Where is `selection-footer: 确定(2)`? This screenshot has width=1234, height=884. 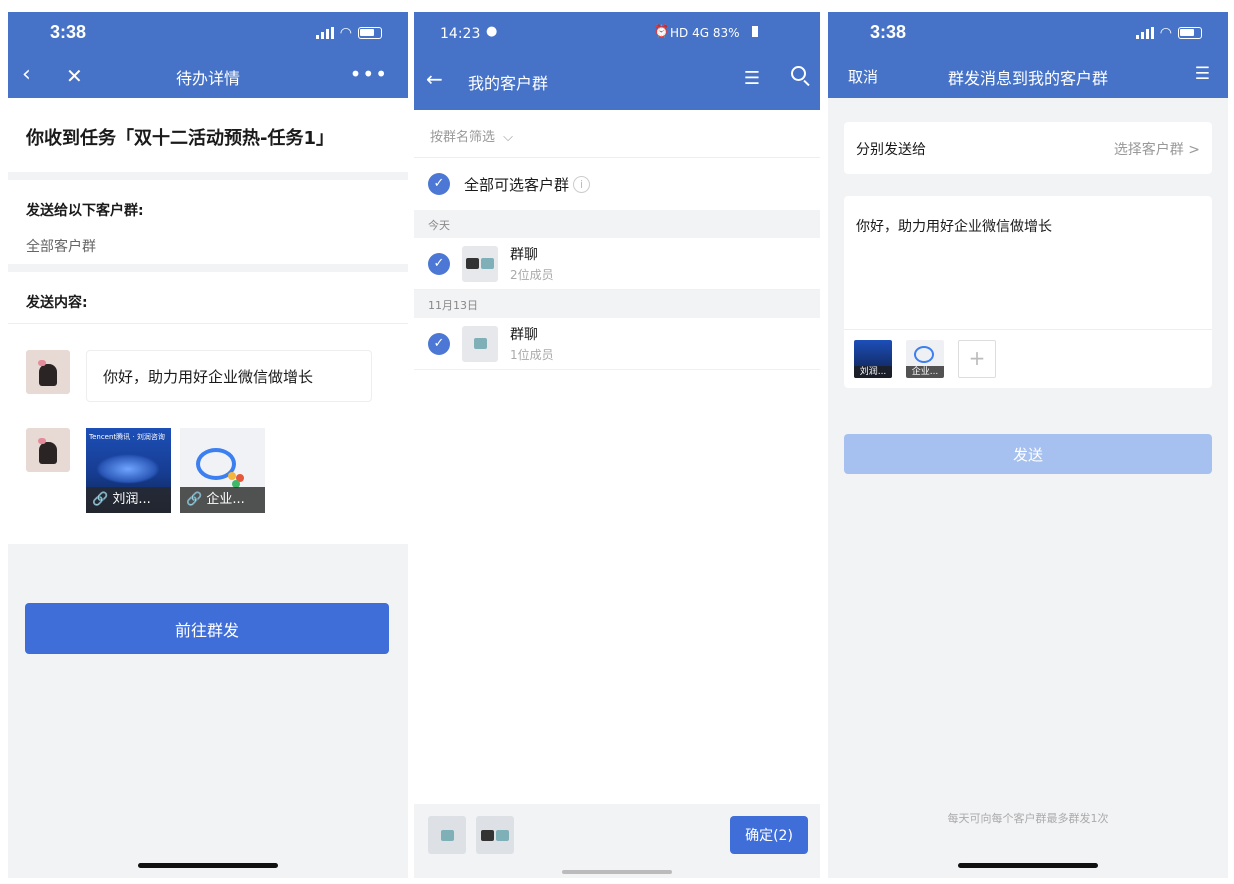 selection-footer: 确定(2) is located at coordinates (617, 841).